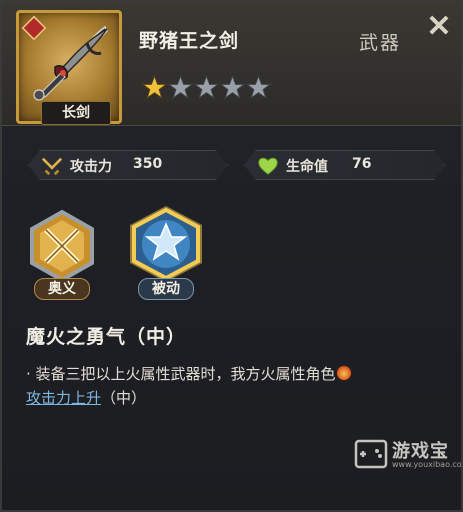  What do you see at coordinates (166, 289) in the screenshot?
I see `passive-badge: 被动` at bounding box center [166, 289].